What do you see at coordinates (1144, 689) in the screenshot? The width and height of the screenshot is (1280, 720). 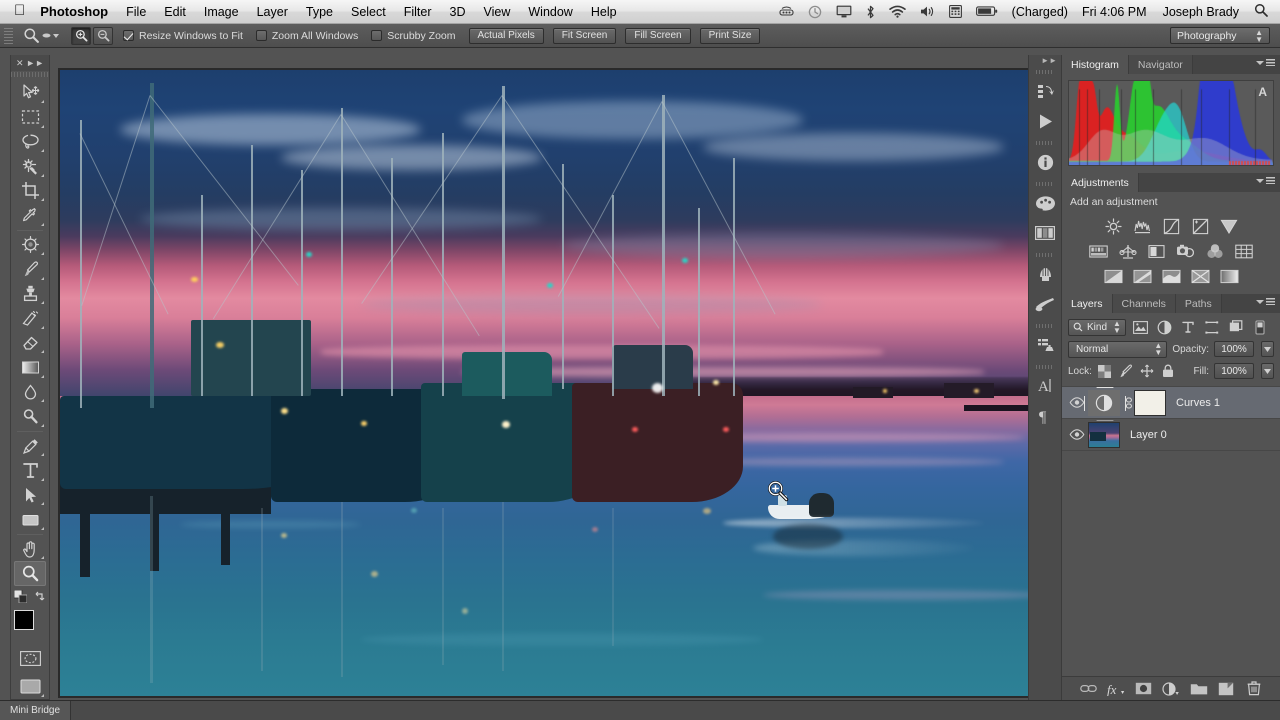 I see `add-layer-mask-icon` at bounding box center [1144, 689].